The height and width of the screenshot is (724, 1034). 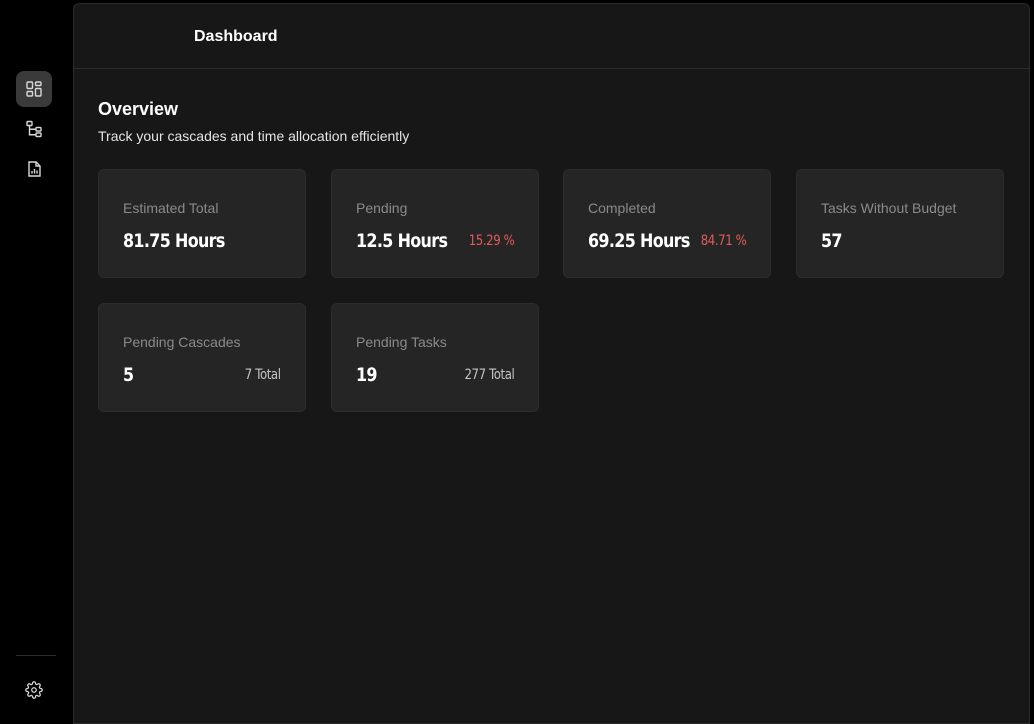 I want to click on stat-label: Pending Tasks, so click(x=401, y=342).